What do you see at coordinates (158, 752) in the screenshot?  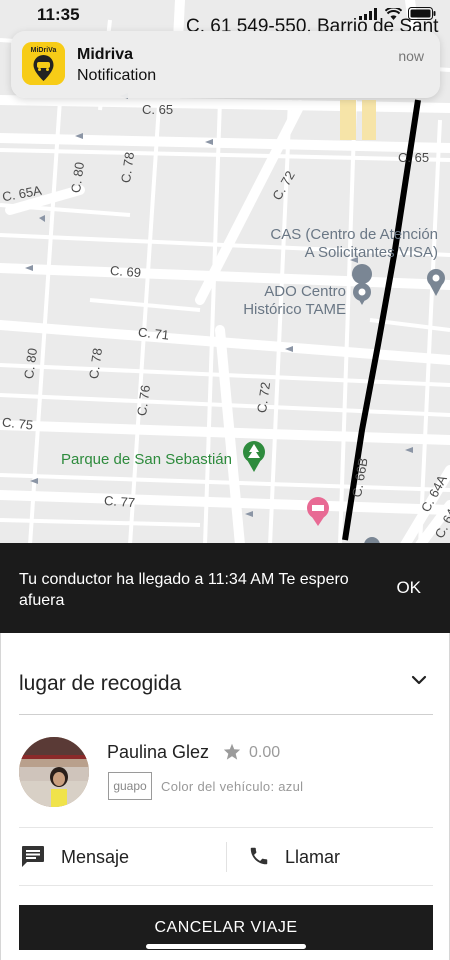 I see `driver-name: Paulina Glez` at bounding box center [158, 752].